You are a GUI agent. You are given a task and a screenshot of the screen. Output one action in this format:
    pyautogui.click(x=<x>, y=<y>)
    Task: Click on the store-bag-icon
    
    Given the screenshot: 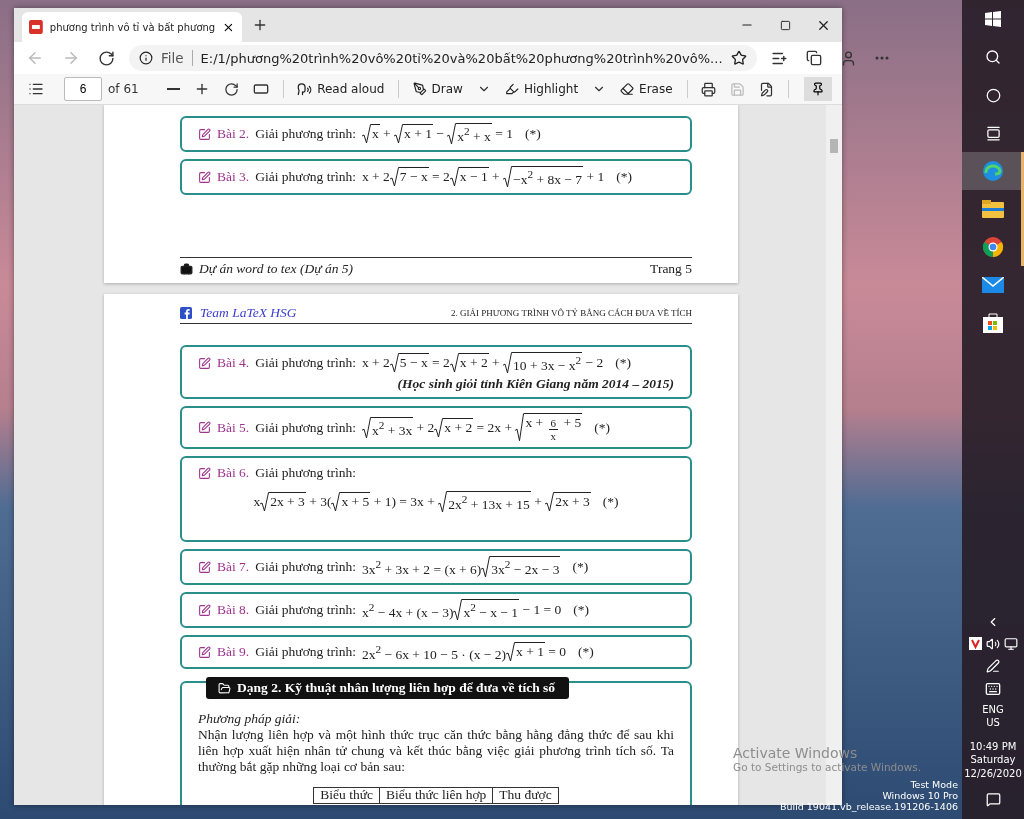 What is the action you would take?
    pyautogui.click(x=993, y=323)
    